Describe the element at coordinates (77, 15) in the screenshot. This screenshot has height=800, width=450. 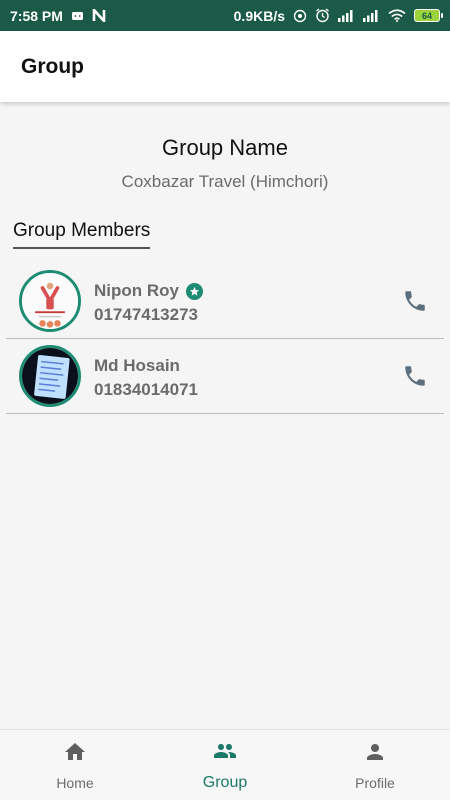
I see `android-icon` at that location.